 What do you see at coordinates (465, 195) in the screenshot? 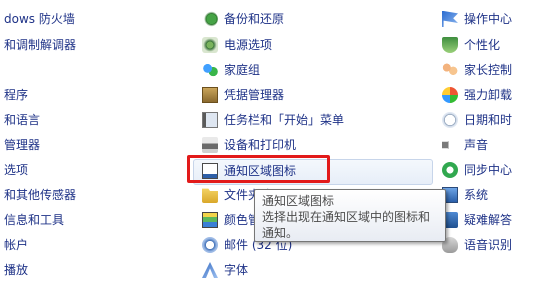
I see `system-link: 系统` at bounding box center [465, 195].